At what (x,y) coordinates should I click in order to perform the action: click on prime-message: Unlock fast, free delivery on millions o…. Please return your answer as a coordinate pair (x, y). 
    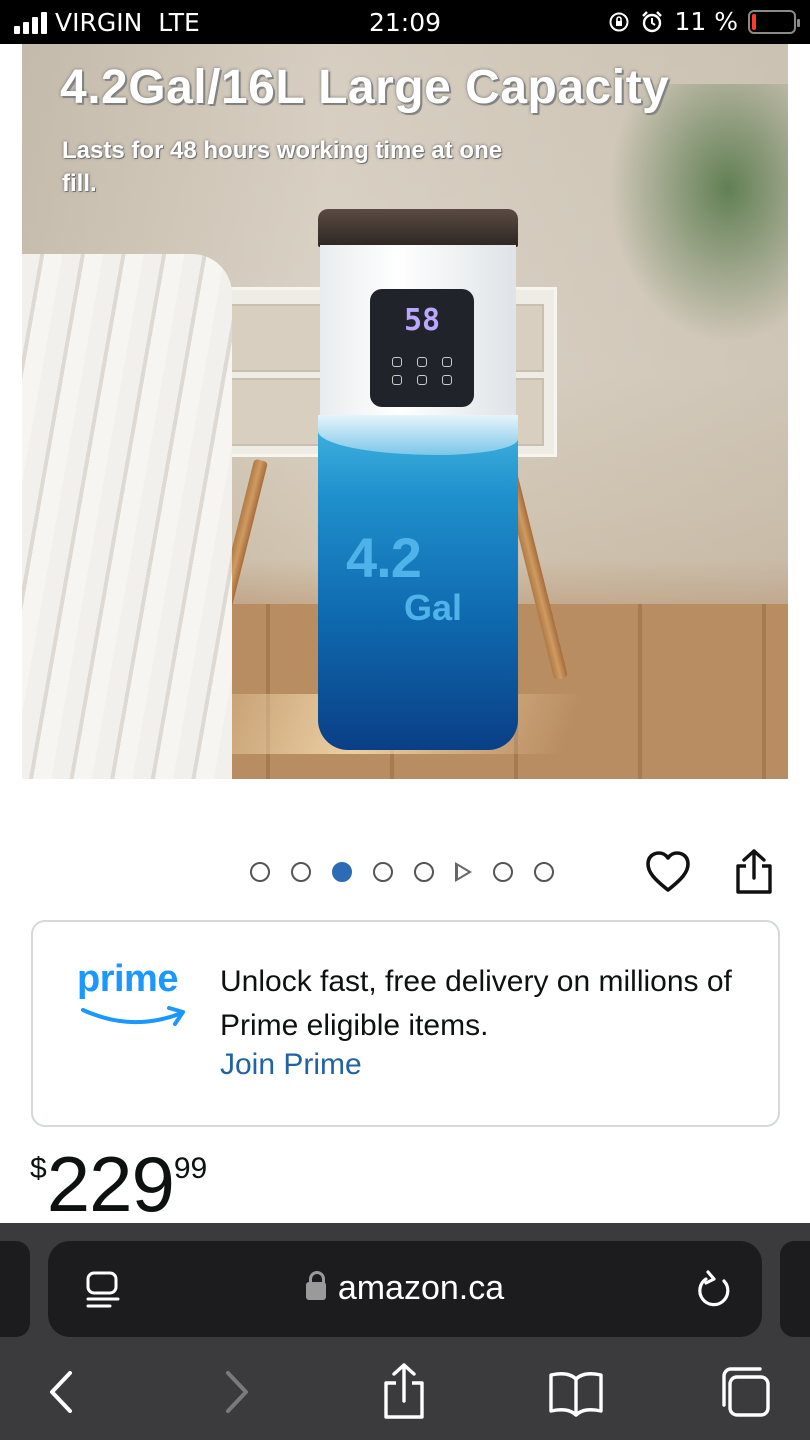
    Looking at the image, I should click on (476, 1003).